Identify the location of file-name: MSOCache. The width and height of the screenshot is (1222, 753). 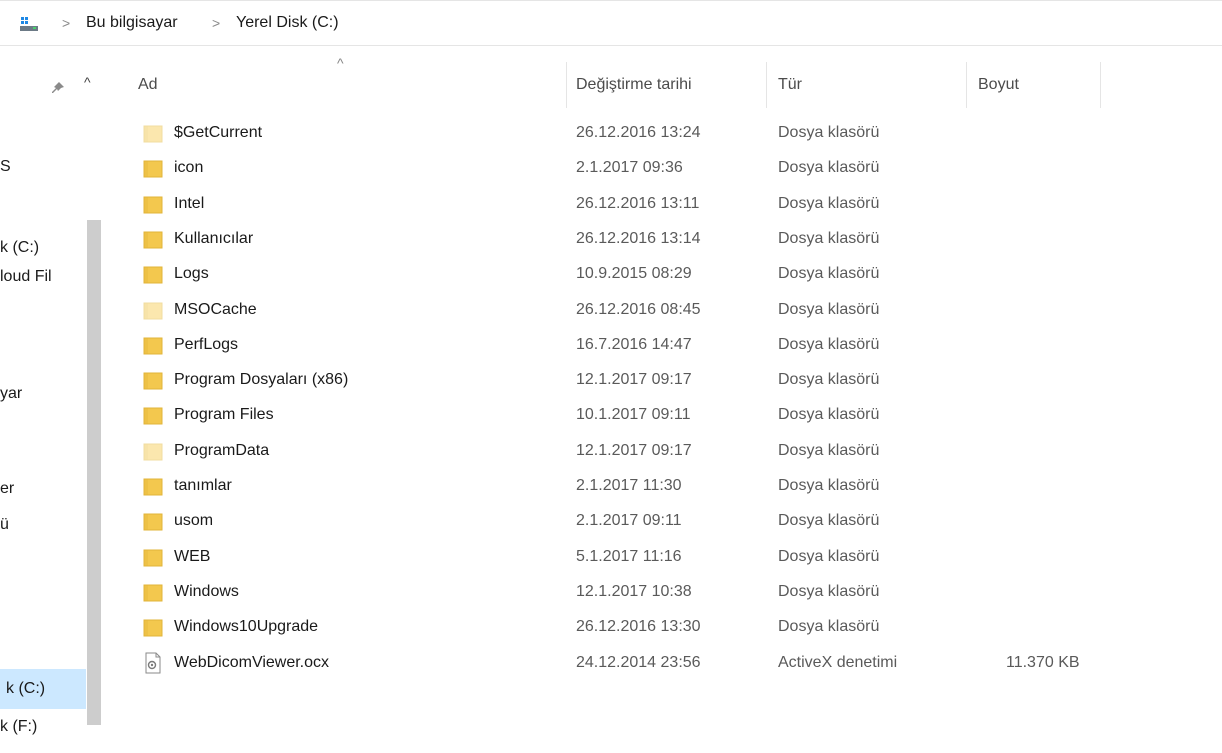
(215, 309).